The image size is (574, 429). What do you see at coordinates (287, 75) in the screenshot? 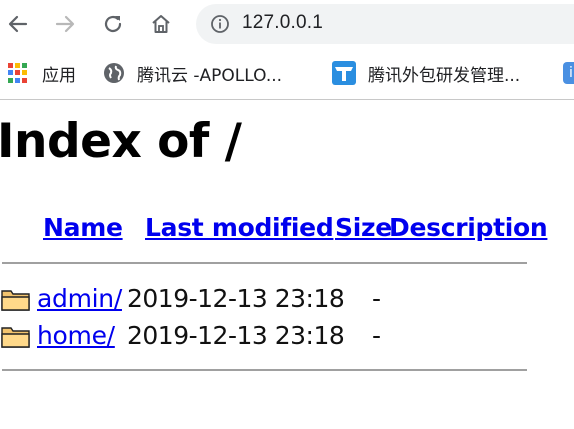
I see `bookmarks-bar: 应用 腾讯云 -APOLLO... 腾讯外包研发管理... i` at bounding box center [287, 75].